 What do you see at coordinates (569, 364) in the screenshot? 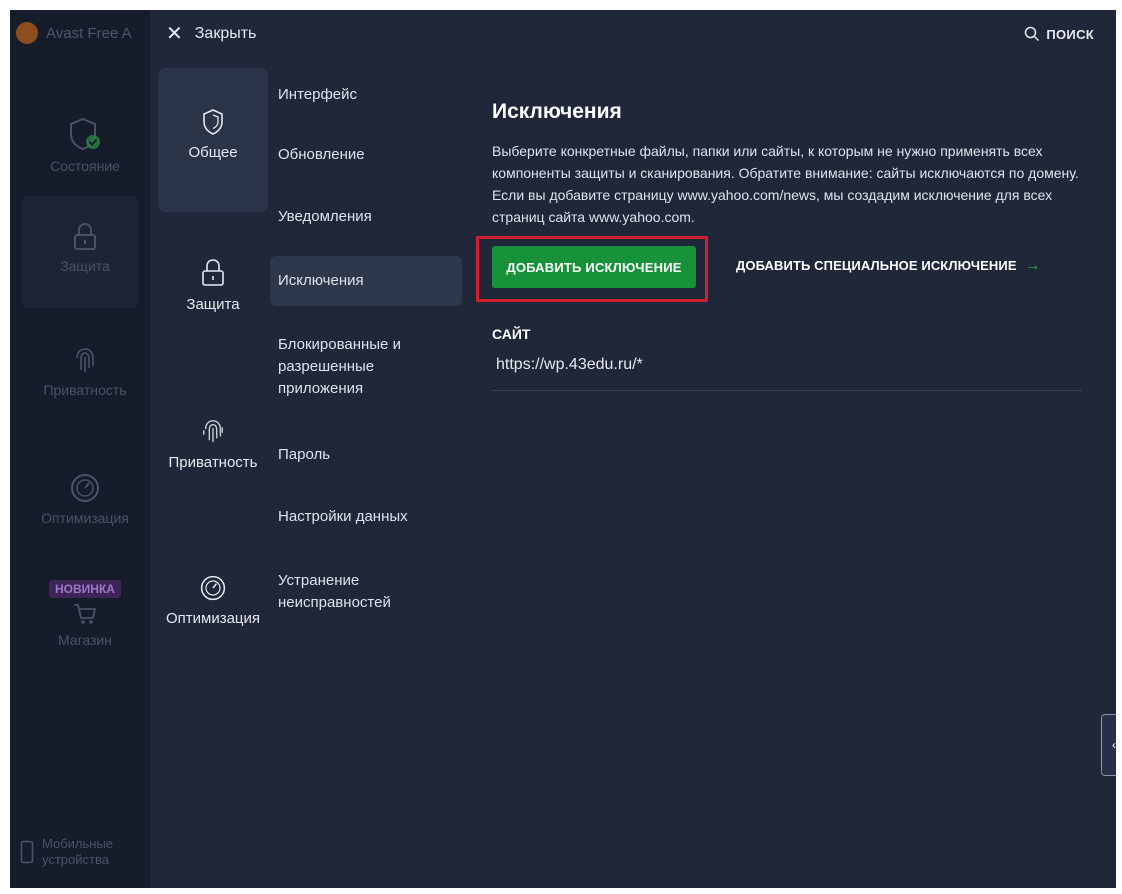
I see `exception-url: https://wp.43edu.ru/*` at bounding box center [569, 364].